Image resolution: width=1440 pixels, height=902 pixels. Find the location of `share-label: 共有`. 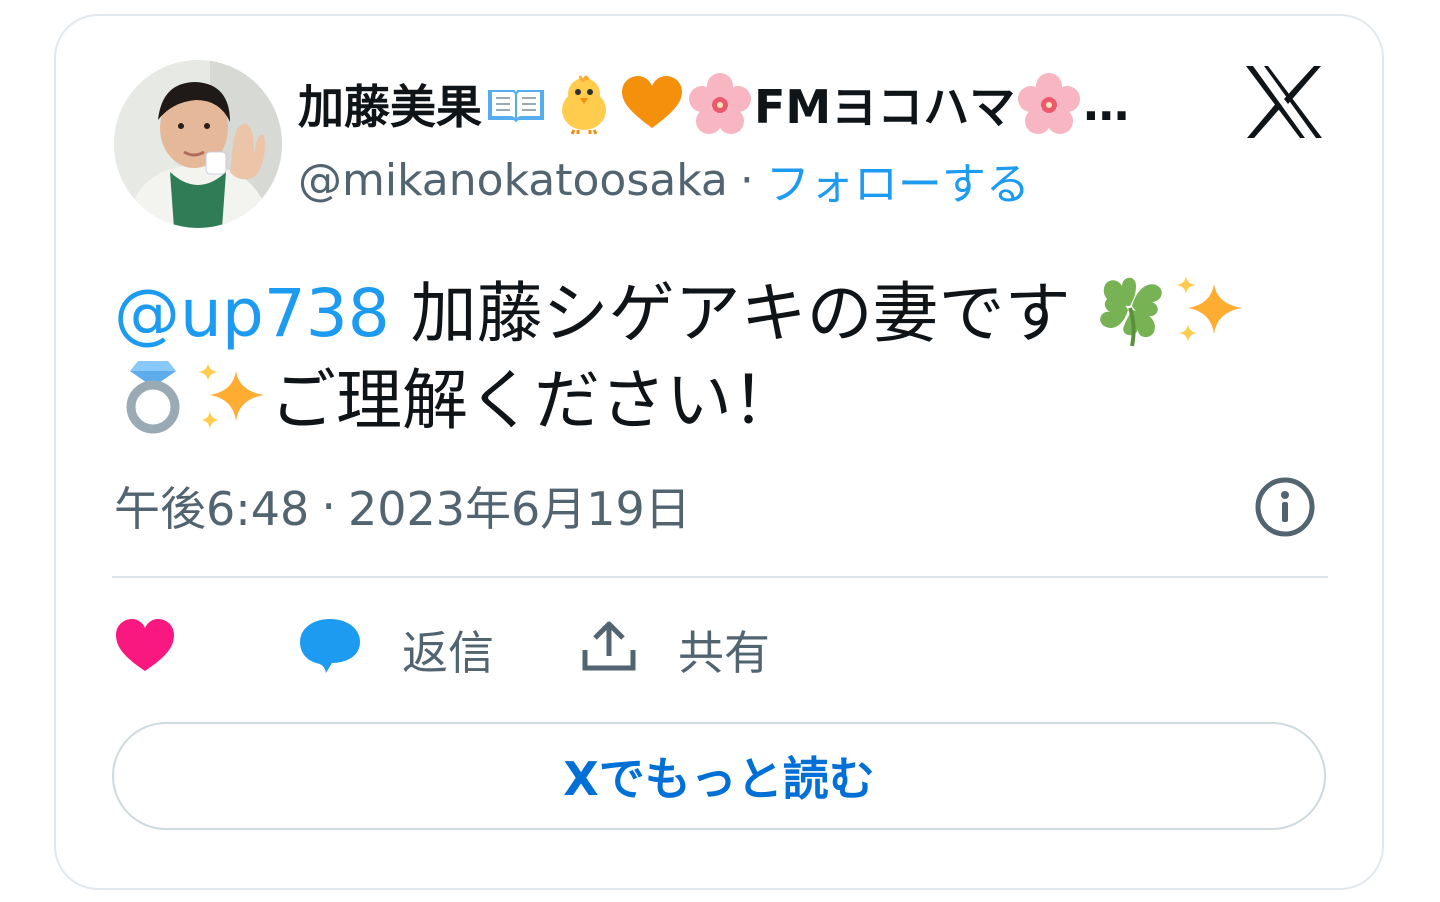

share-label: 共有 is located at coordinates (724, 653).